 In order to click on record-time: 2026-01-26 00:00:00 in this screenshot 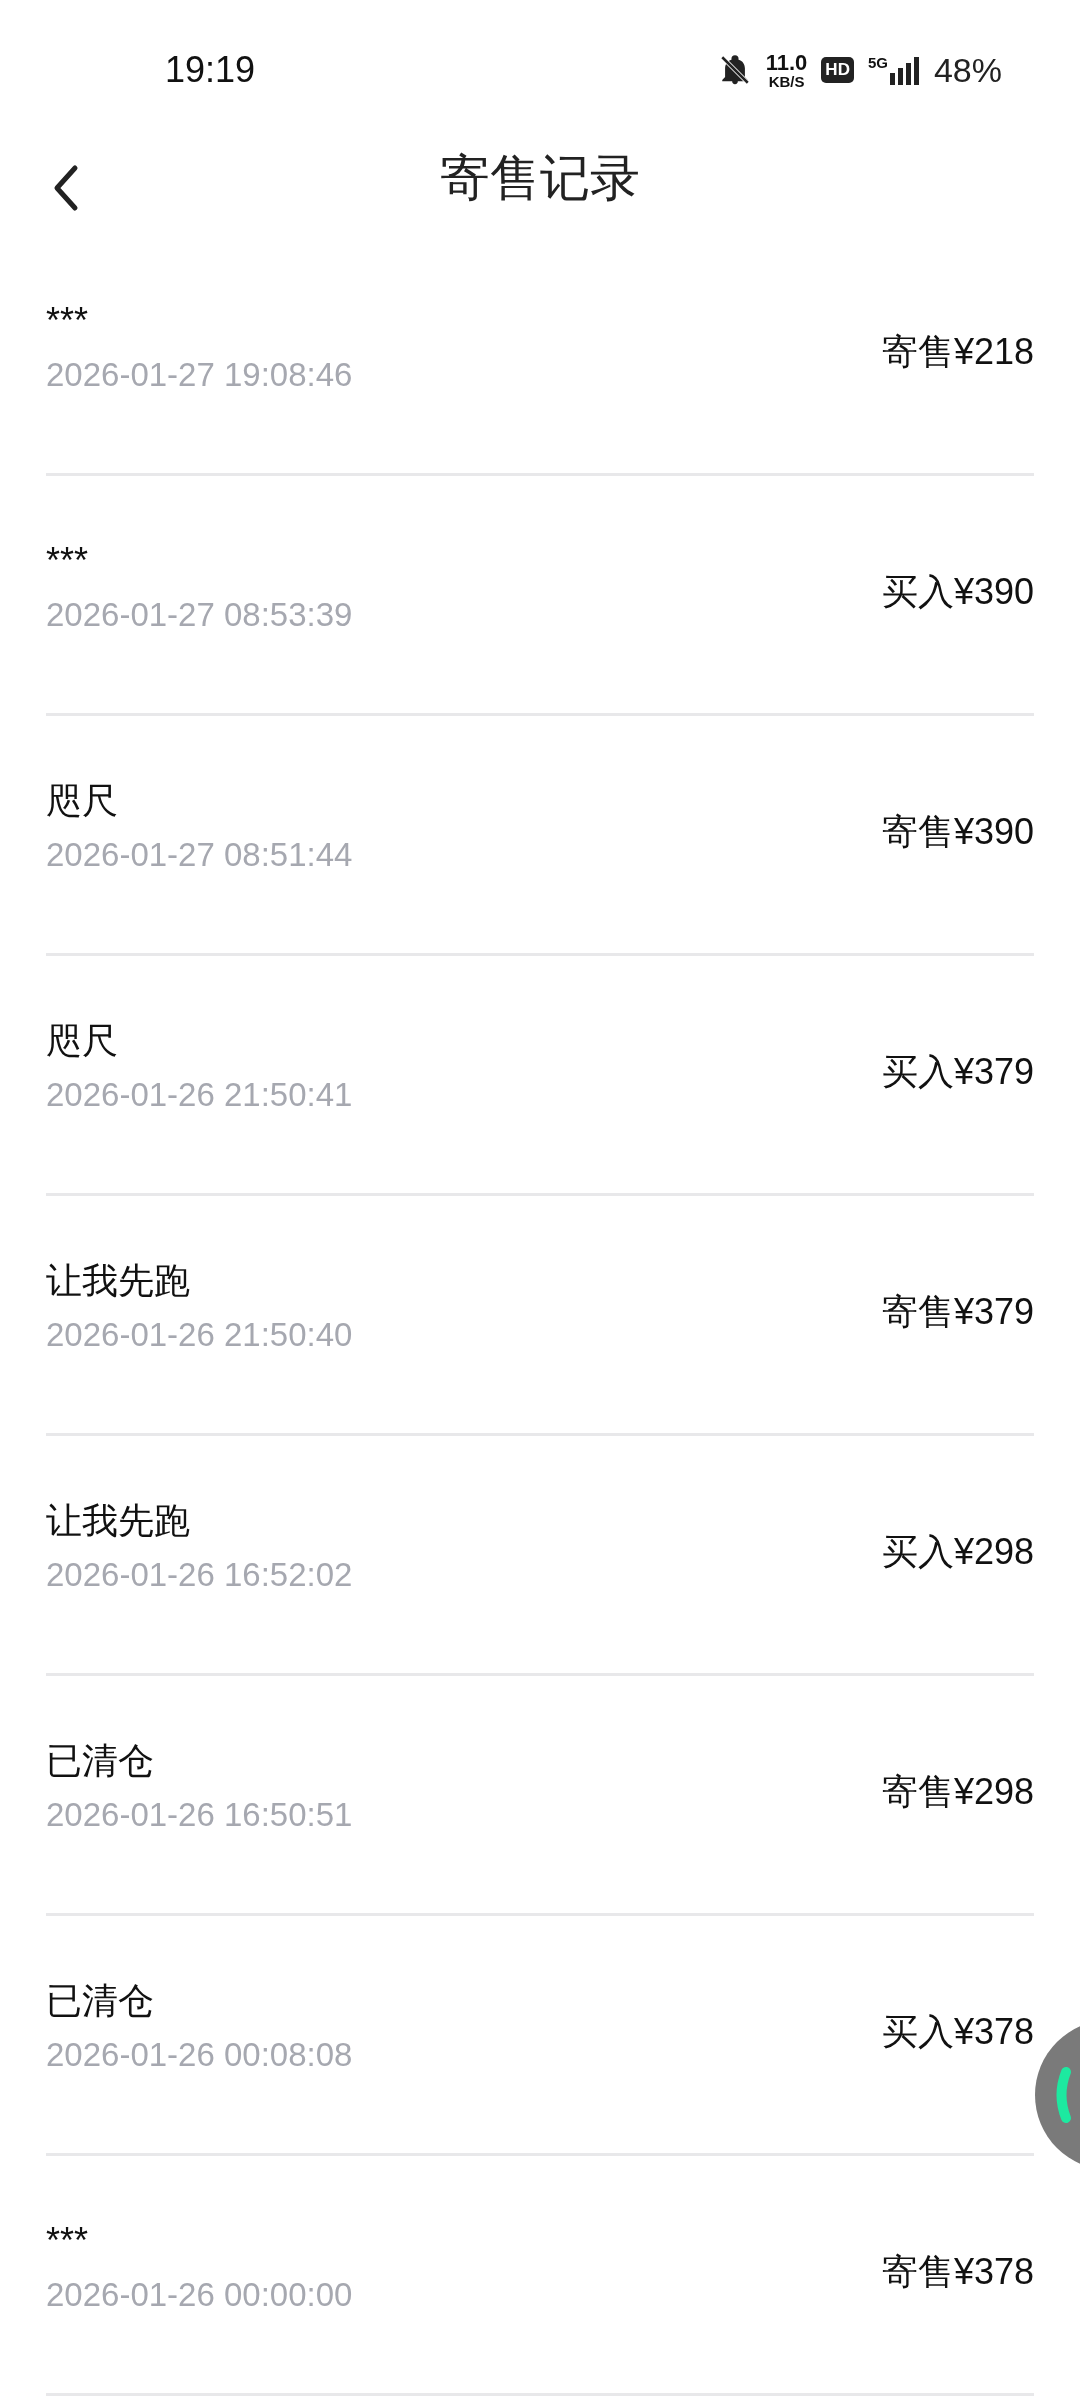, I will do `click(200, 2294)`.